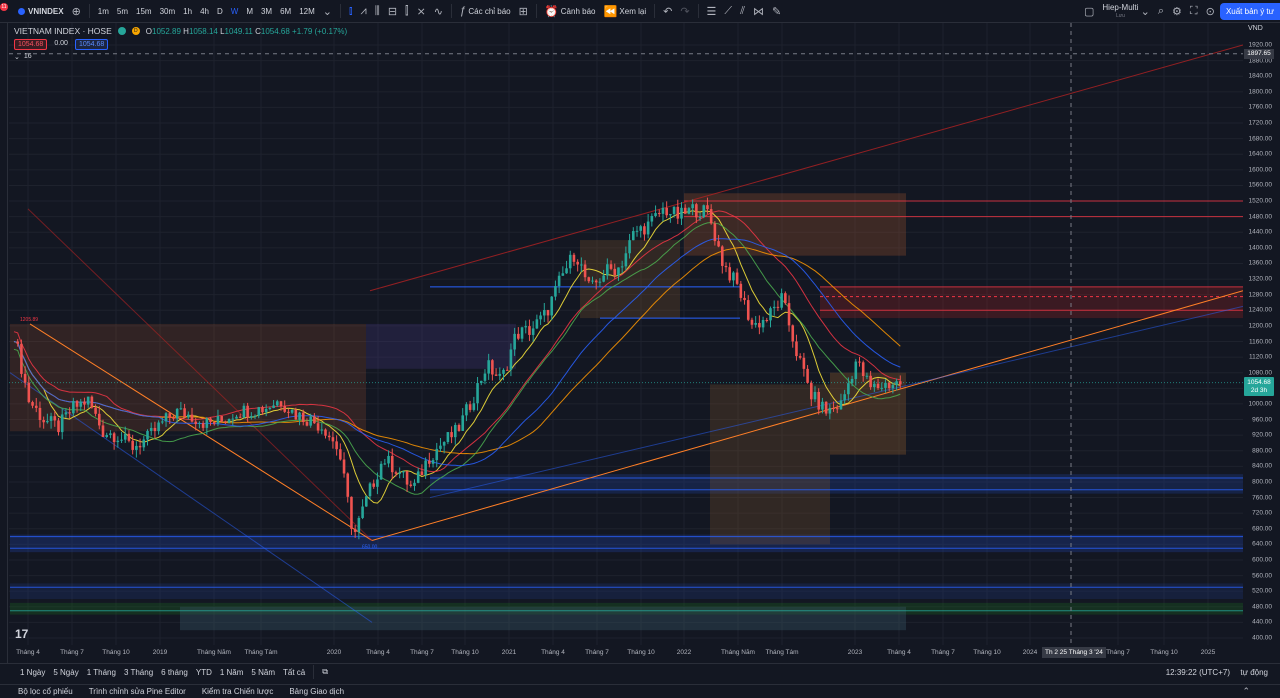 This screenshot has width=1280, height=698. Describe the element at coordinates (138, 672) in the screenshot. I see `range-button: 3 Tháng` at that location.